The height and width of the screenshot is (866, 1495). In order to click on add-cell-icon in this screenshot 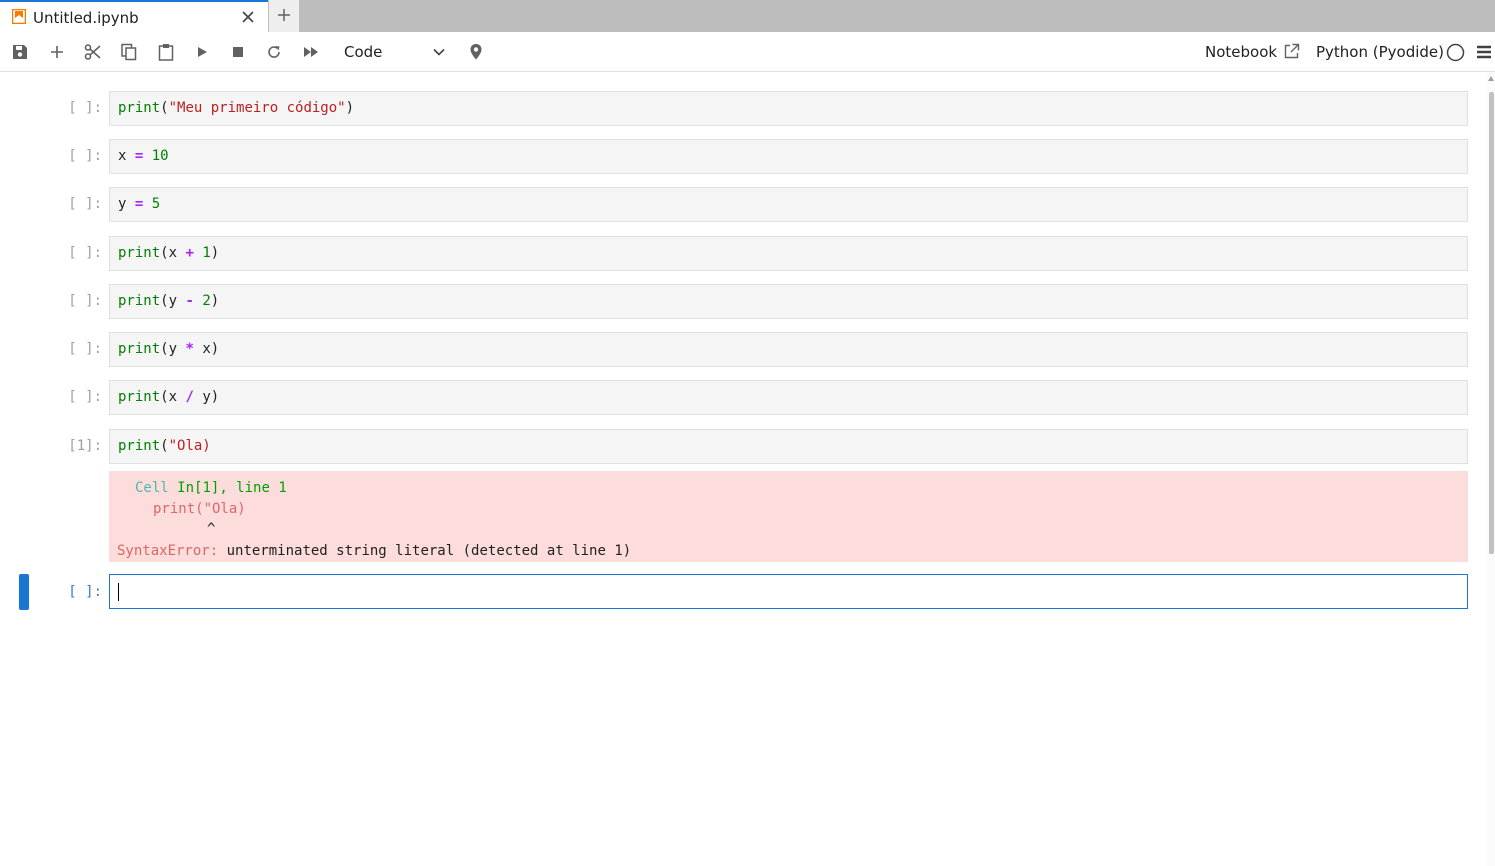, I will do `click(57, 52)`.